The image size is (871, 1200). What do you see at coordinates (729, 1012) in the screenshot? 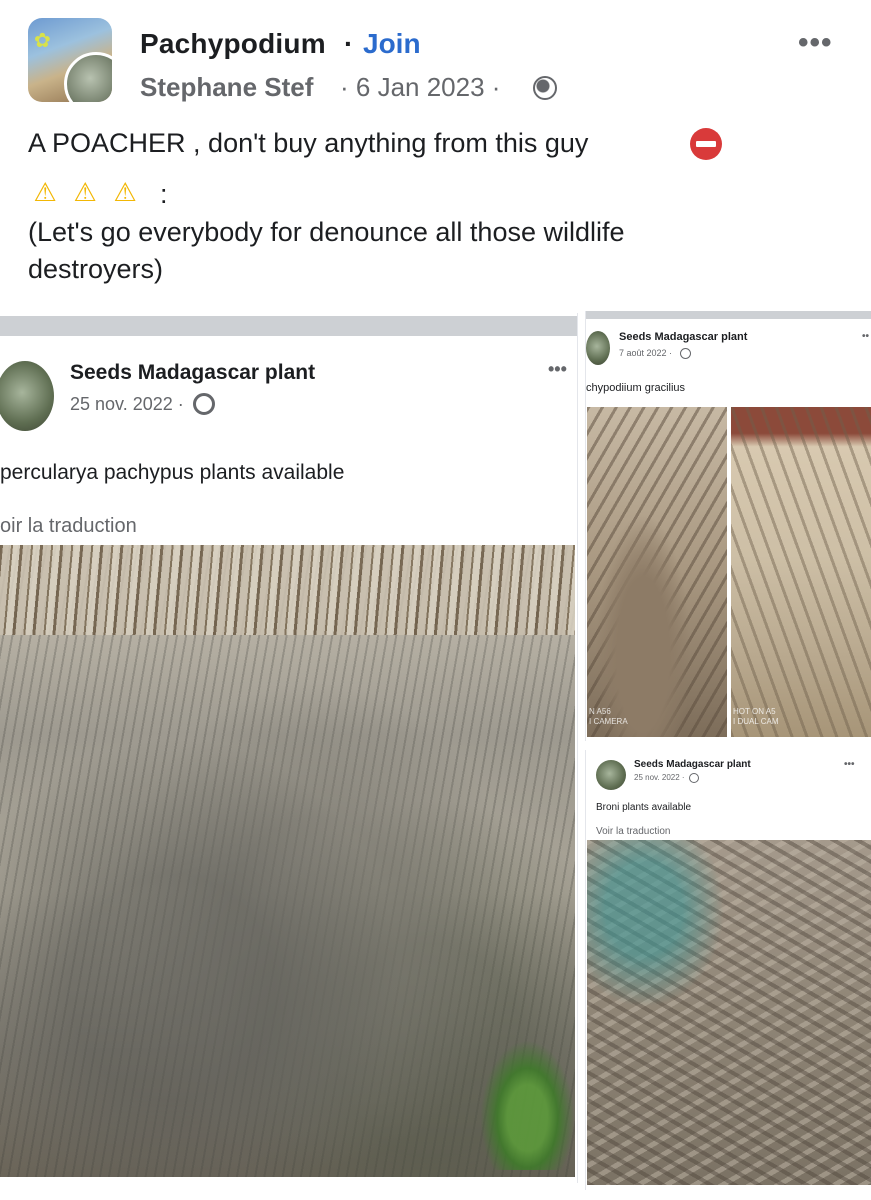
I see `stacked-plants-photo` at bounding box center [729, 1012].